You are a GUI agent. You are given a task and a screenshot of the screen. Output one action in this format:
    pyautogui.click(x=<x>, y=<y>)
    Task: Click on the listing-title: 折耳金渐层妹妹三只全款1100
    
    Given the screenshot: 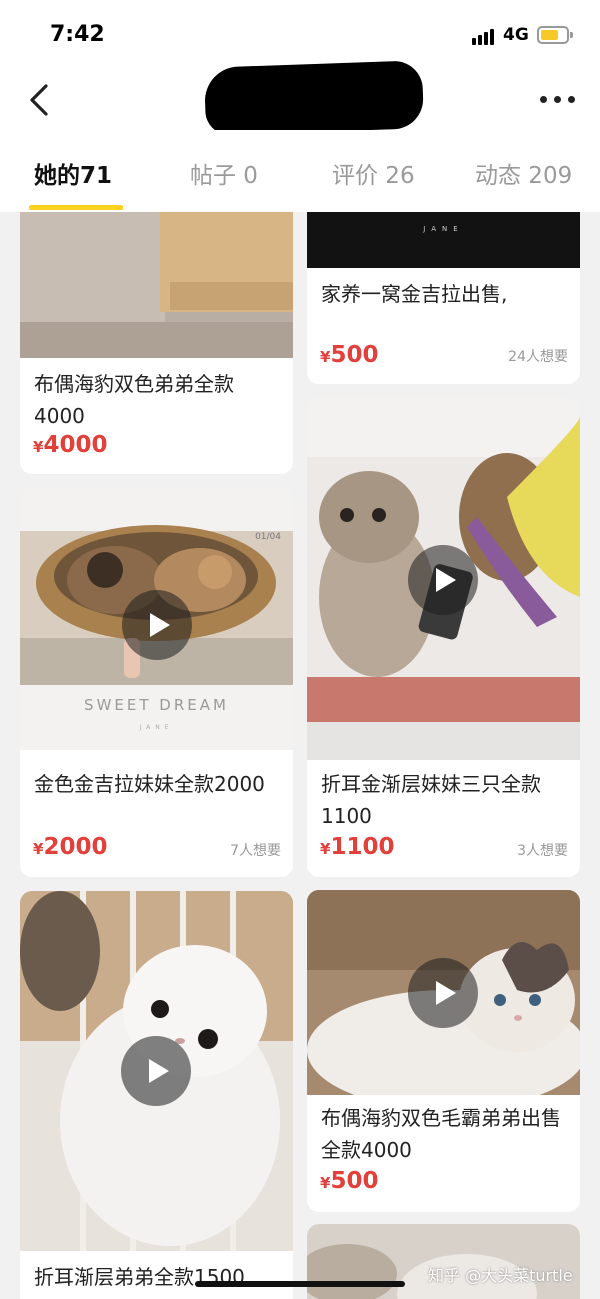 What is the action you would take?
    pyautogui.click(x=431, y=800)
    